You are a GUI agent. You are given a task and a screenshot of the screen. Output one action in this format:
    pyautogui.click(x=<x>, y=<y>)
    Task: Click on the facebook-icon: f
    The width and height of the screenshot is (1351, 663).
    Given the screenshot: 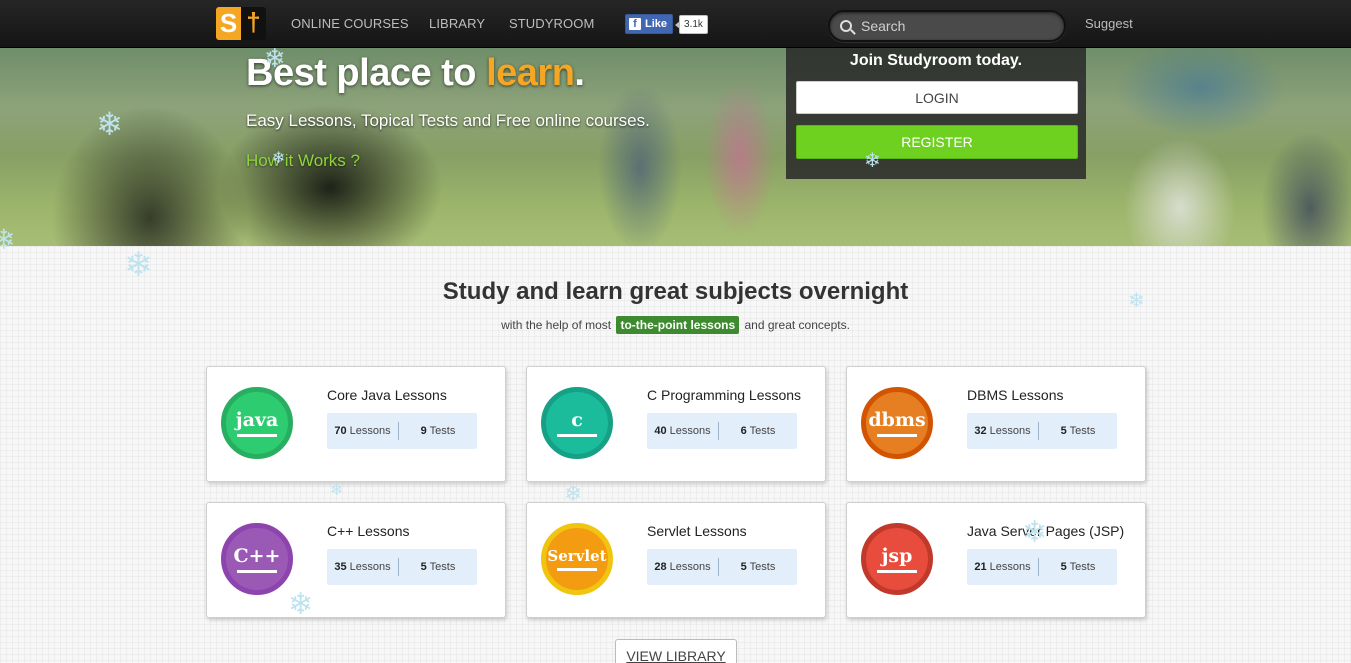 What is the action you would take?
    pyautogui.click(x=635, y=24)
    